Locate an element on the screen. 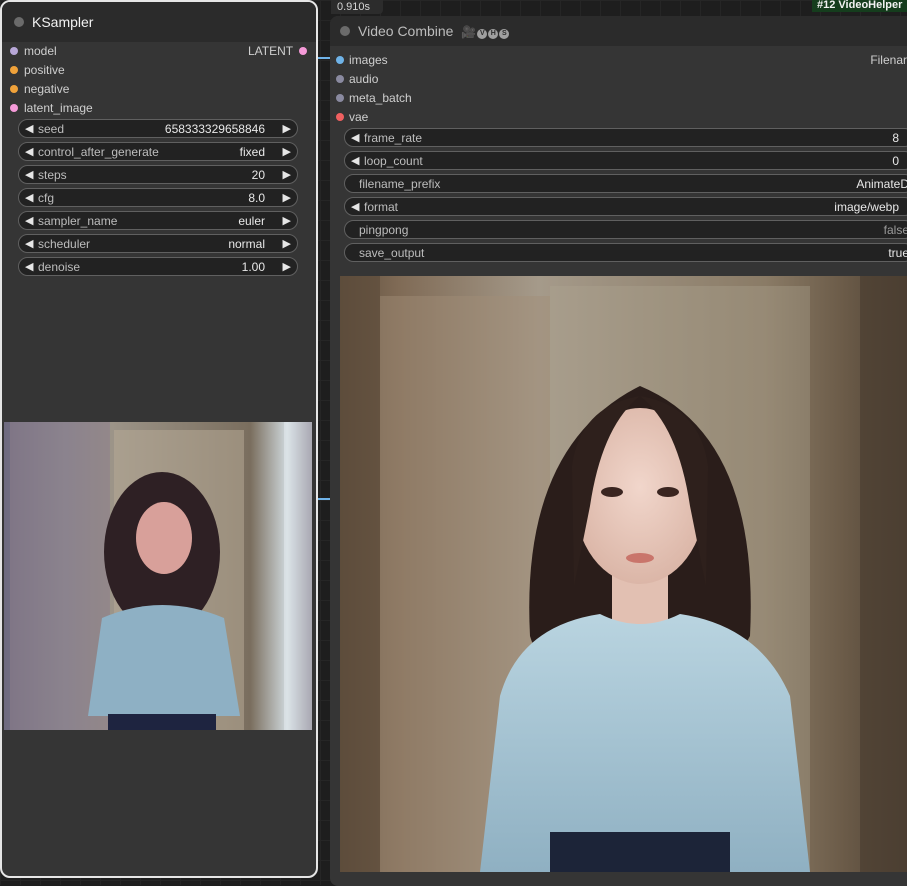  widget-save-output: save_output true is located at coordinates (625, 252).